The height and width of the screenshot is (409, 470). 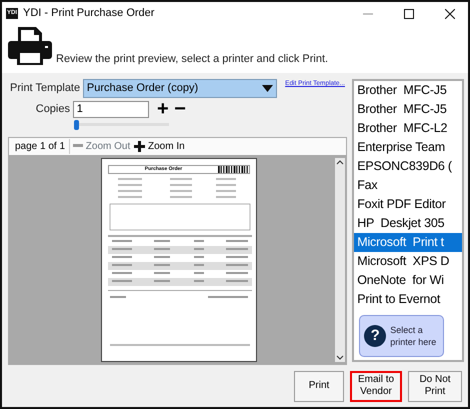 What do you see at coordinates (408, 204) in the screenshot?
I see `printer-item: Foxit PDF Editor` at bounding box center [408, 204].